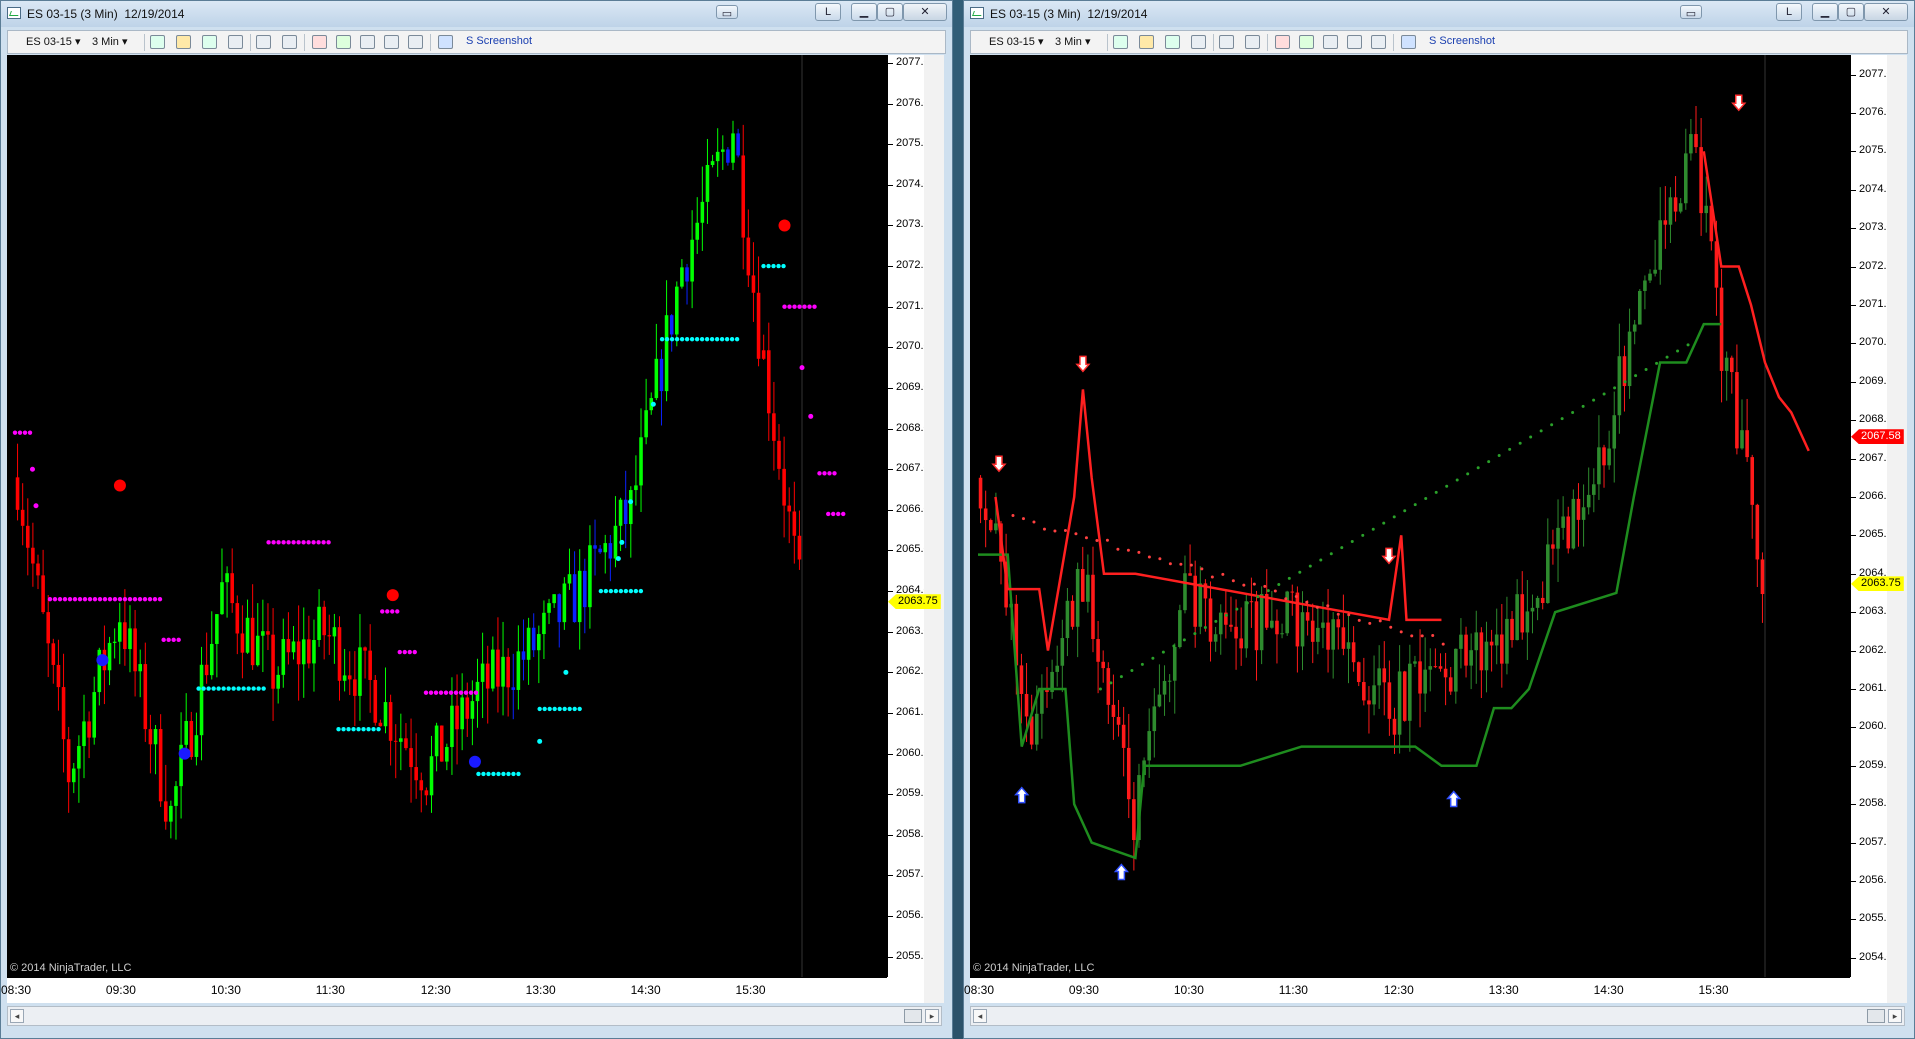  I want to click on minimize-icon: ▁, so click(1825, 12).